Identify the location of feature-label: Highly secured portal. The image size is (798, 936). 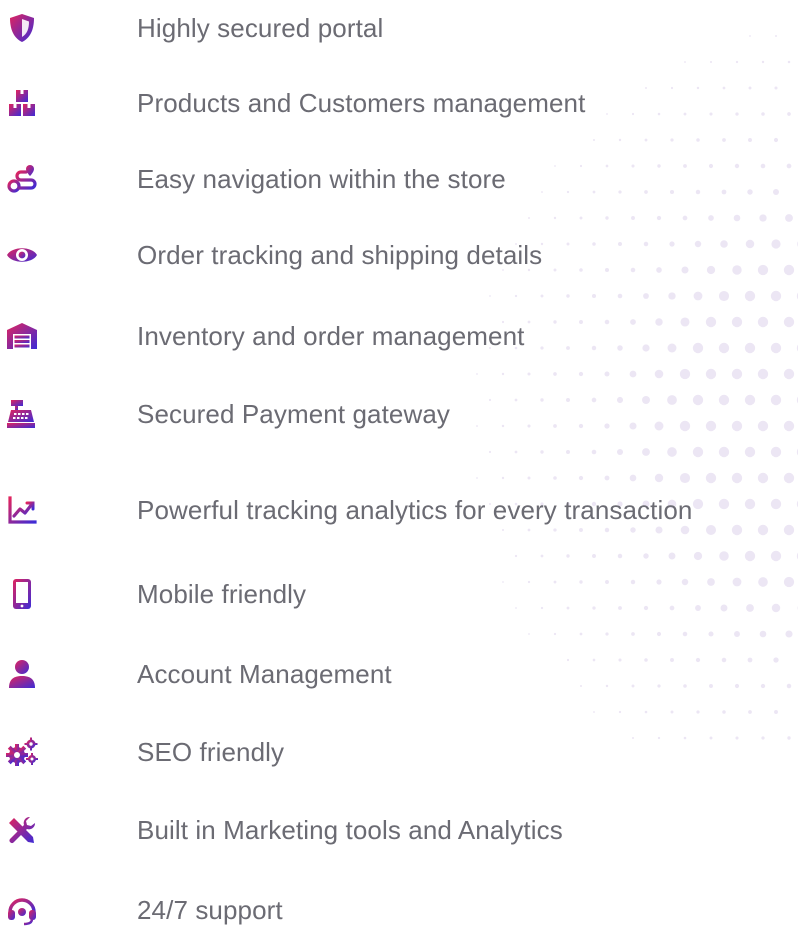
(260, 28).